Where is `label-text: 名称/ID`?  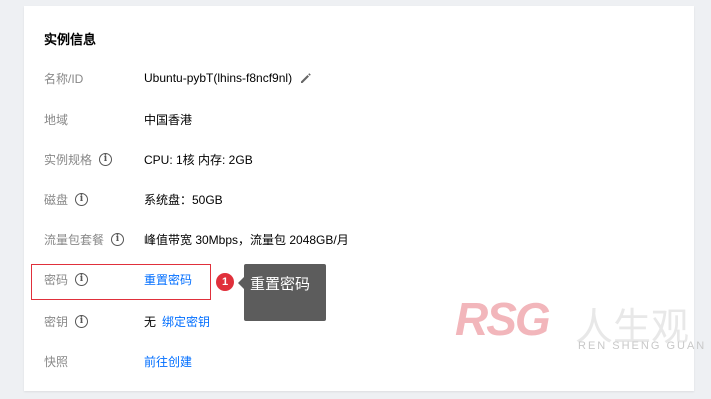
label-text: 名称/ID is located at coordinates (64, 78).